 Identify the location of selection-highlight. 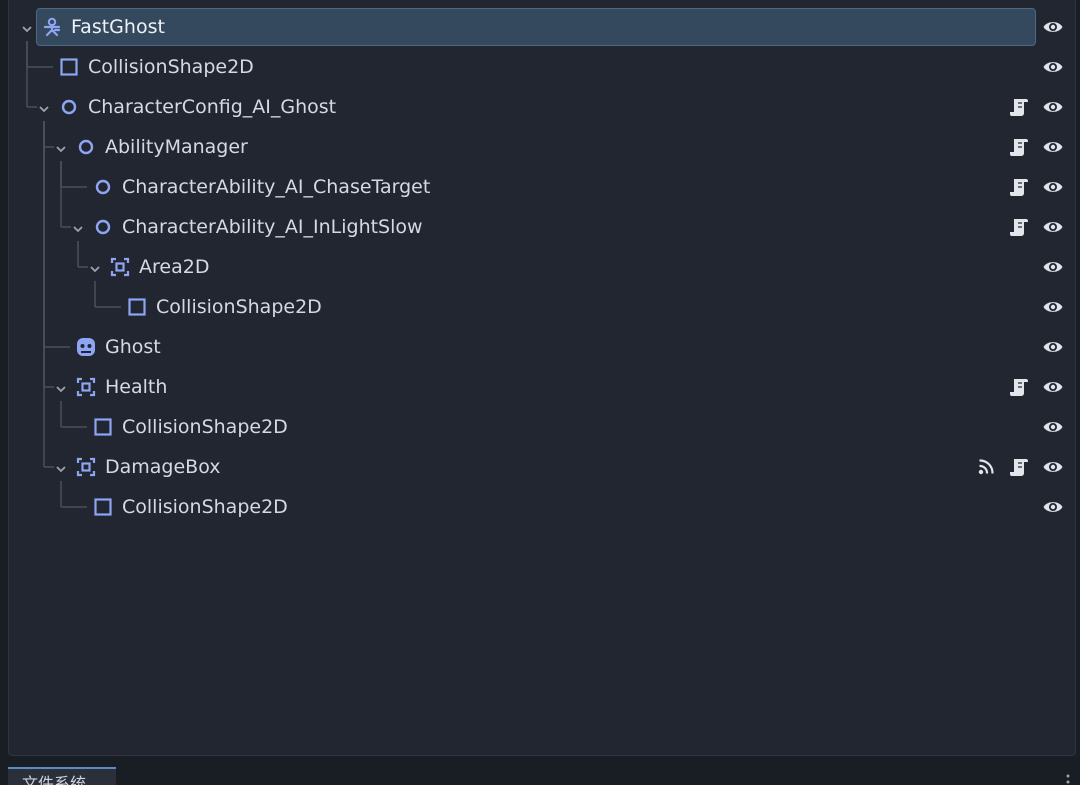
(536, 27).